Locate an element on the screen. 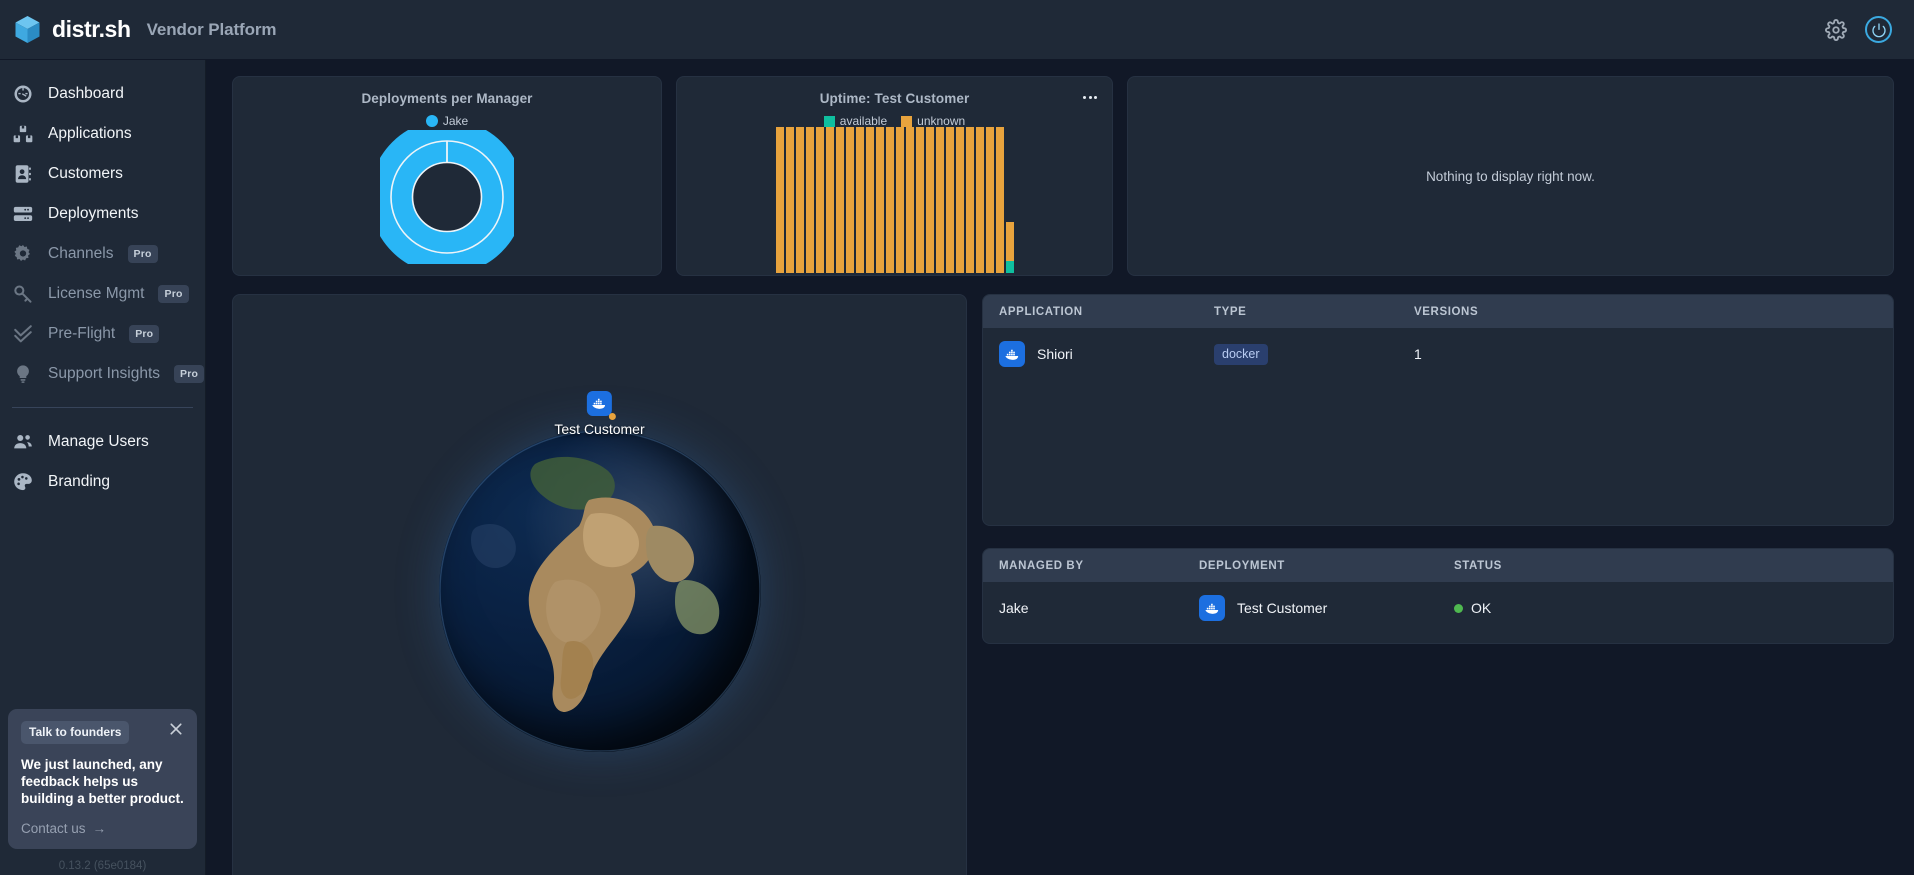  sidebar-item-support-insights: Support Insights Pro is located at coordinates (102, 374).